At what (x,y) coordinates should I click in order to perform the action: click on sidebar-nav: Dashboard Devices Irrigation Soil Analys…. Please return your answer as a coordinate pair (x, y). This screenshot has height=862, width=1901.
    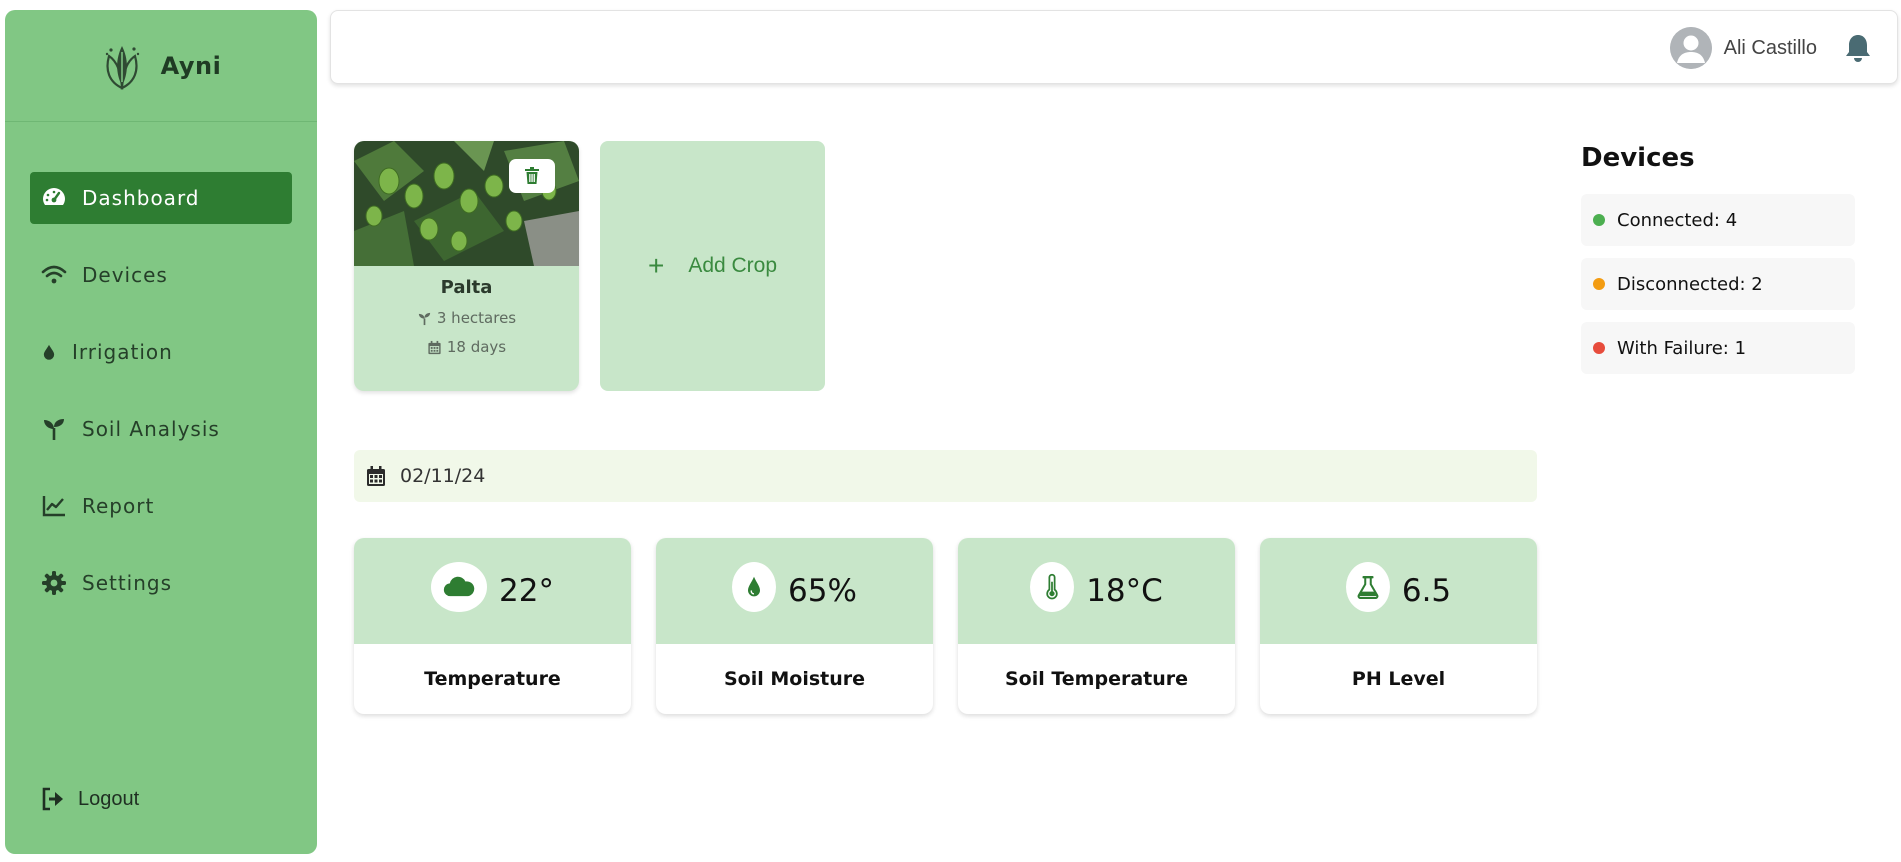
    Looking at the image, I should click on (161, 403).